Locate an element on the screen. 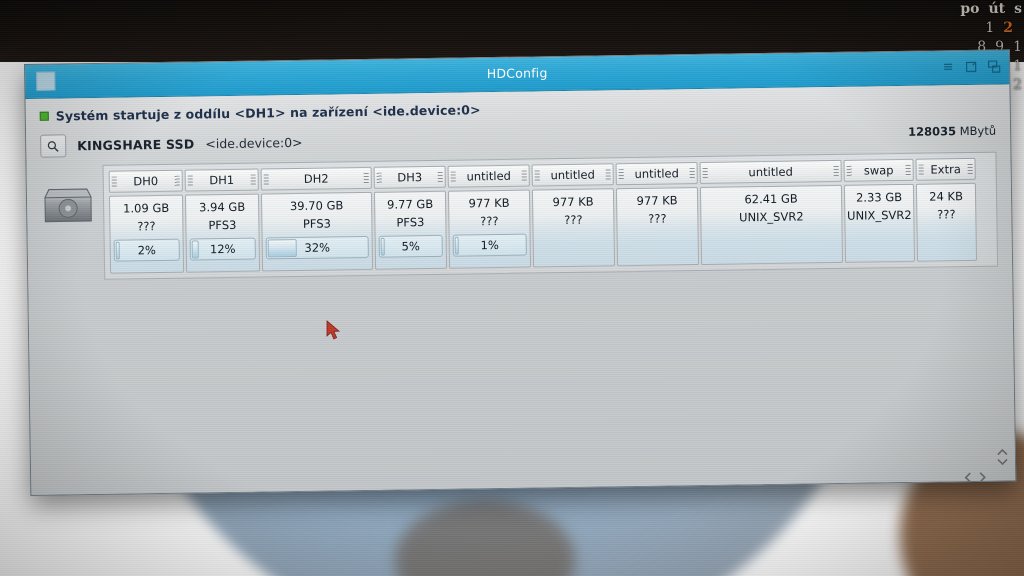  partition-size: 2.33 GB is located at coordinates (879, 197).